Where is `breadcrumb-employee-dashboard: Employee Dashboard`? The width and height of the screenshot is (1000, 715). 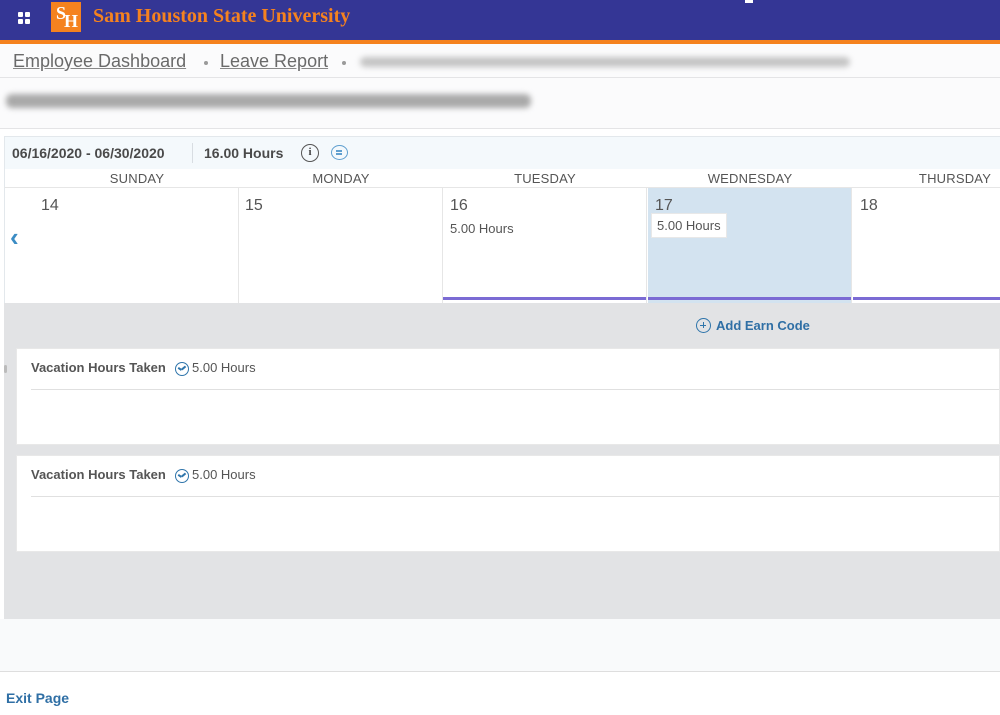 breadcrumb-employee-dashboard: Employee Dashboard is located at coordinates (99, 61).